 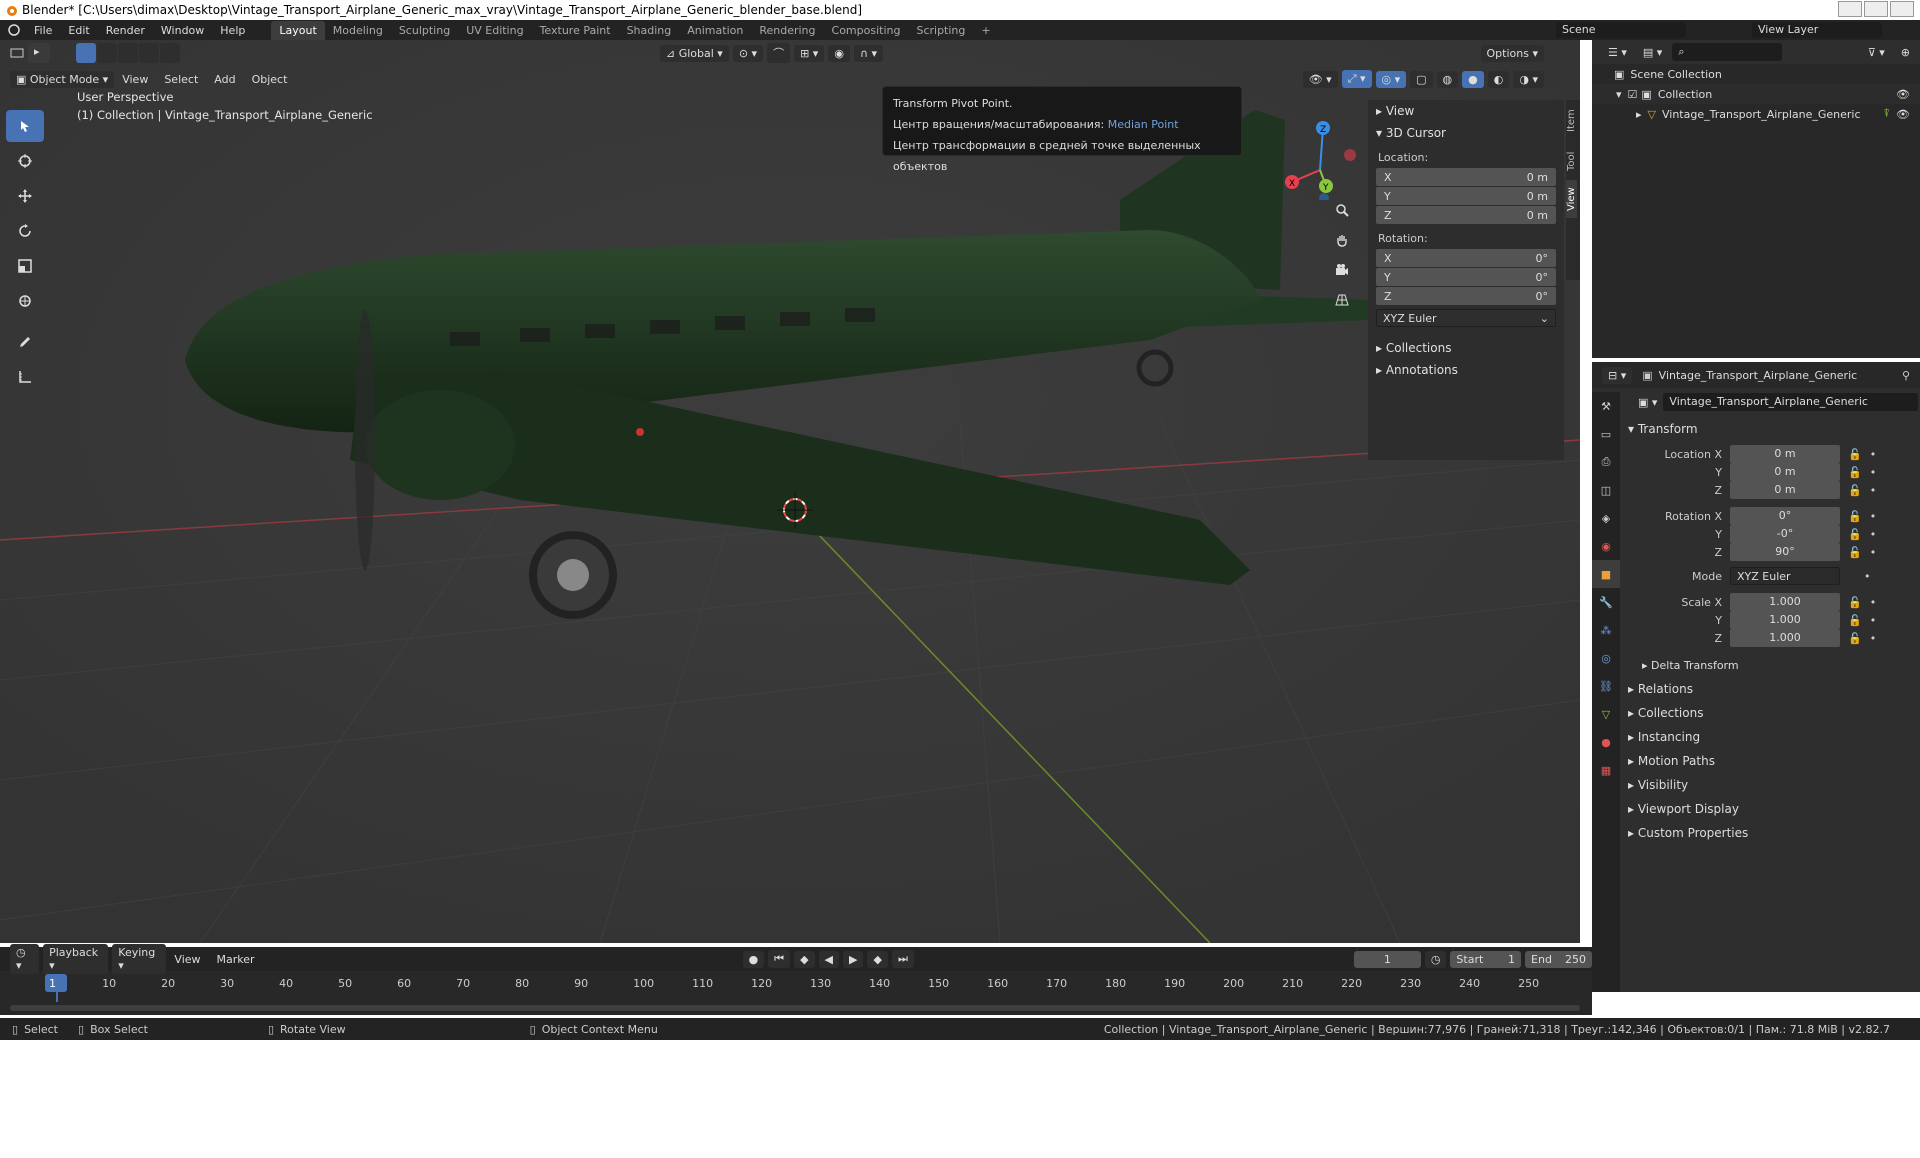 I want to click on cursor-tool, so click(x=25, y=161).